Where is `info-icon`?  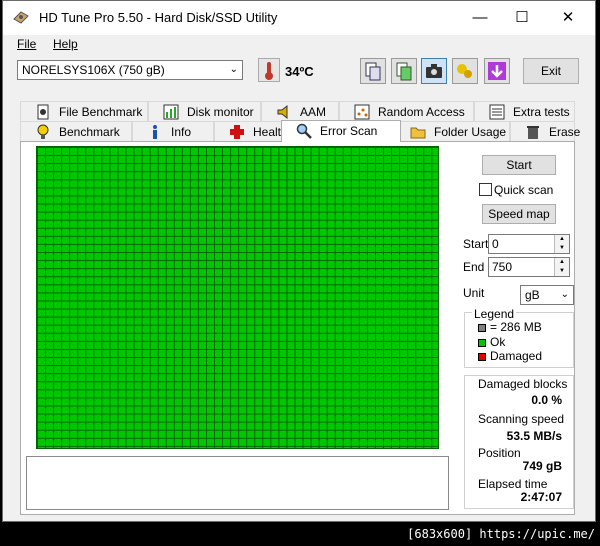
info-icon is located at coordinates (155, 132).